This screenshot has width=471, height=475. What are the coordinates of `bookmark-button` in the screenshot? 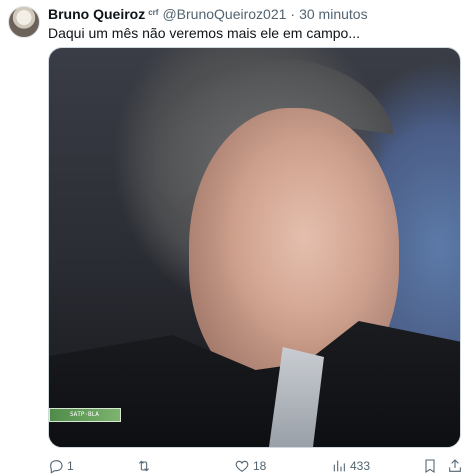 It's located at (430, 466).